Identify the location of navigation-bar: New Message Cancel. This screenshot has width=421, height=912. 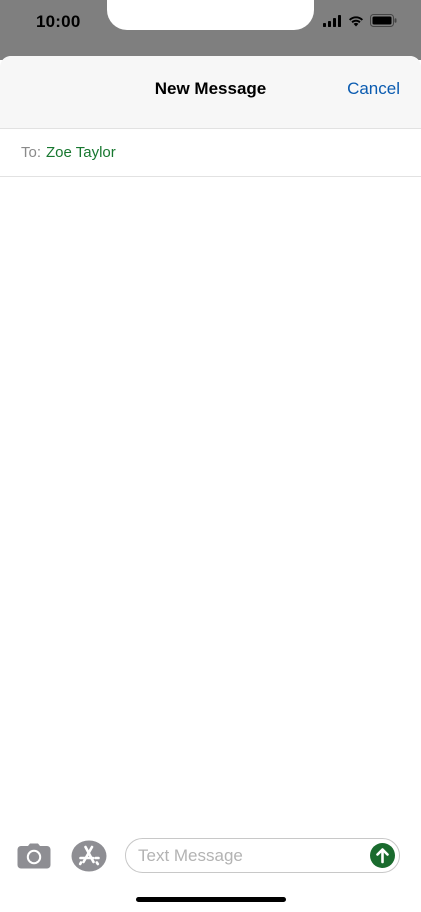
(210, 92).